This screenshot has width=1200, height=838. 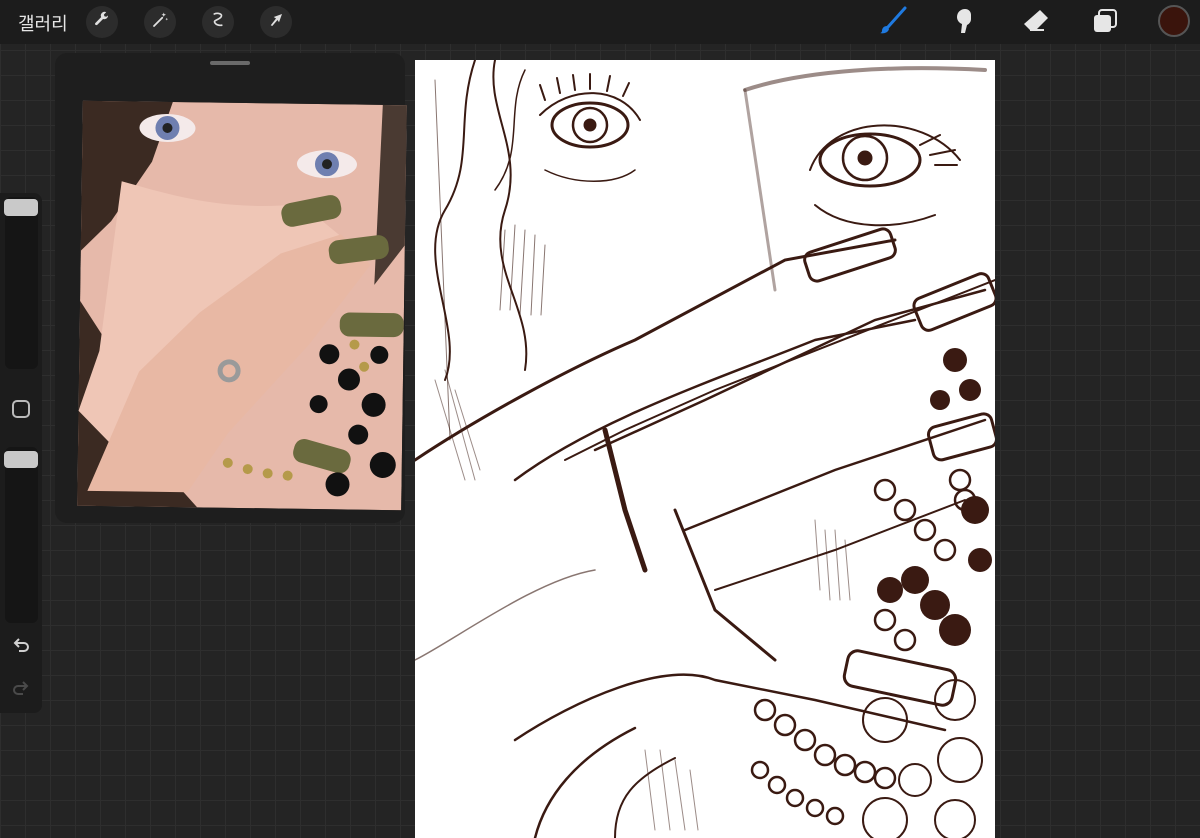 I want to click on brush-button, so click(x=893, y=23).